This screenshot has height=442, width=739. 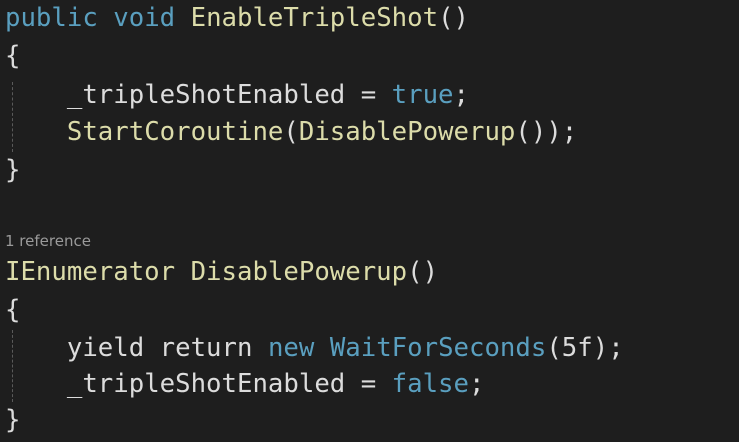 I want to click on keyword: true, so click(x=422, y=95).